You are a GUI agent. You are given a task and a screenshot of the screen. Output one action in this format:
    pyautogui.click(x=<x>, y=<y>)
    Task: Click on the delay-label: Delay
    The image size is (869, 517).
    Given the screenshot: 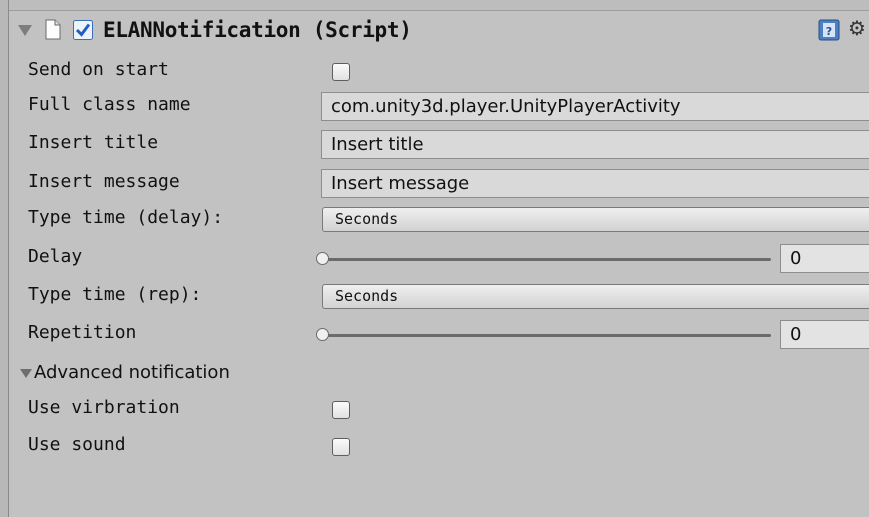 What is the action you would take?
    pyautogui.click(x=55, y=256)
    